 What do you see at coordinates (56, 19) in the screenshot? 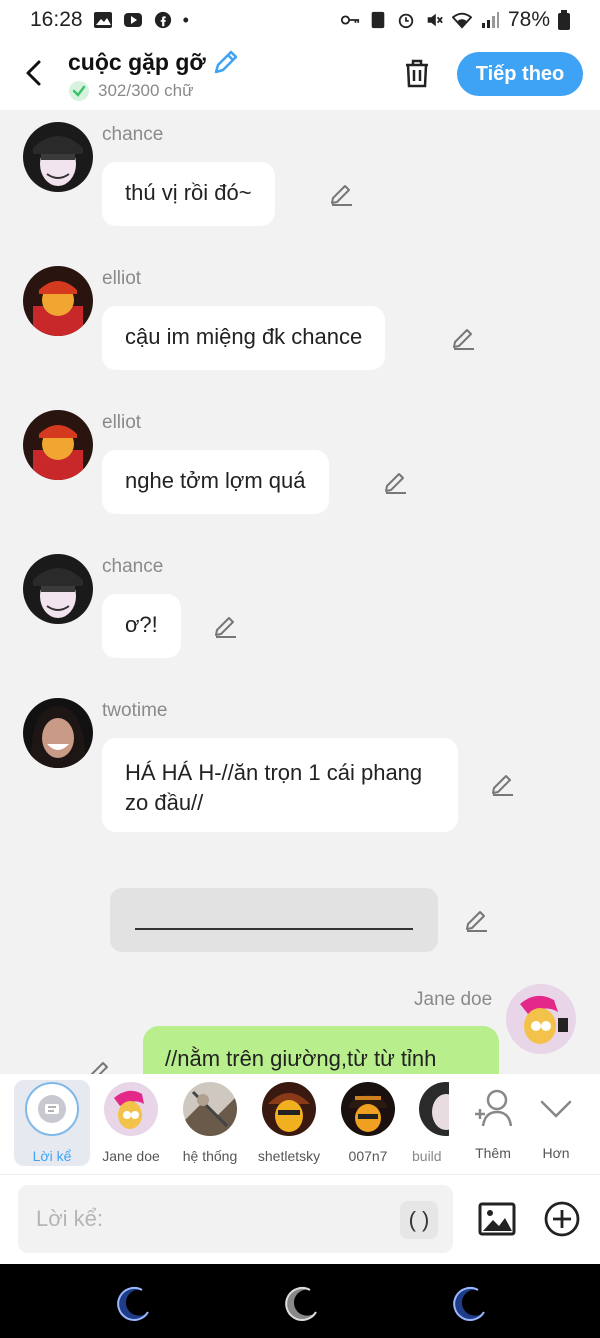
I see `status-time: 16:28` at bounding box center [56, 19].